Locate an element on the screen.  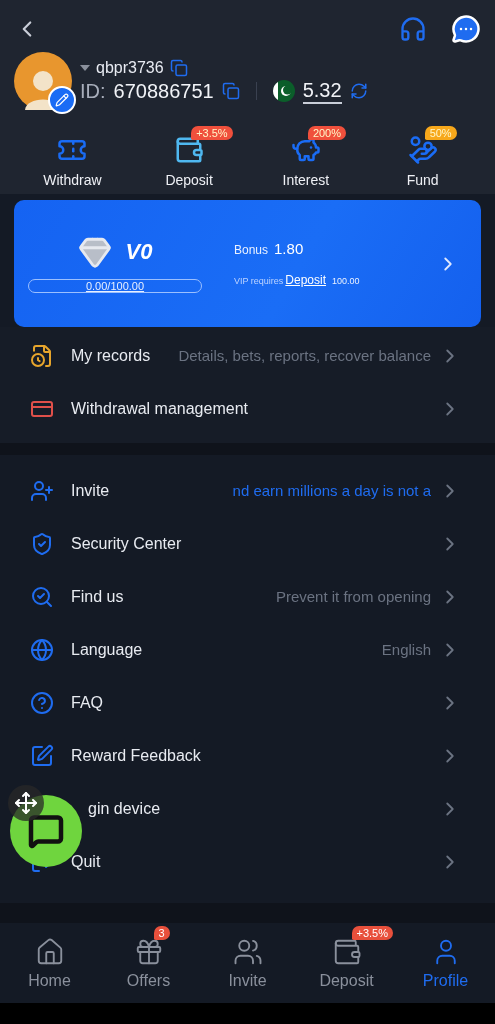
help-icon is located at coordinates (42, 702).